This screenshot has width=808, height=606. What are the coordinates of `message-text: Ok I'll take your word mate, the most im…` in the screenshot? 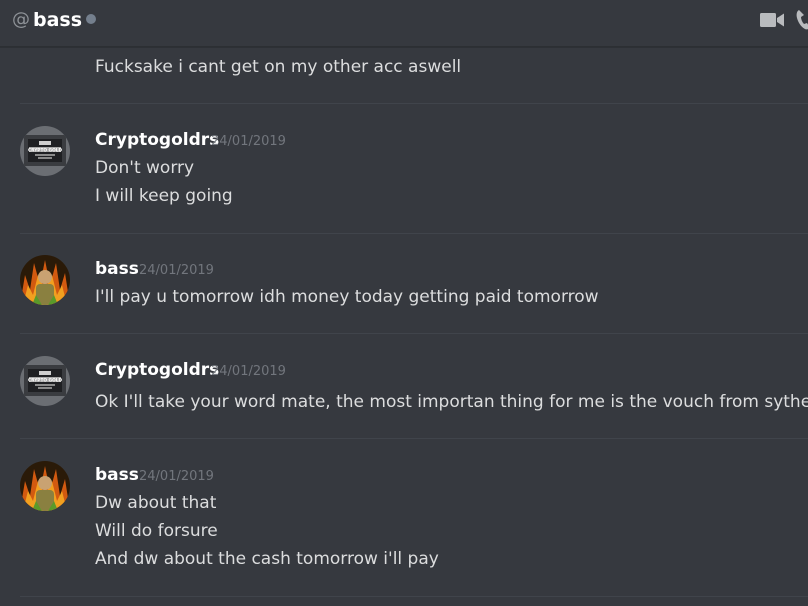 It's located at (451, 402).